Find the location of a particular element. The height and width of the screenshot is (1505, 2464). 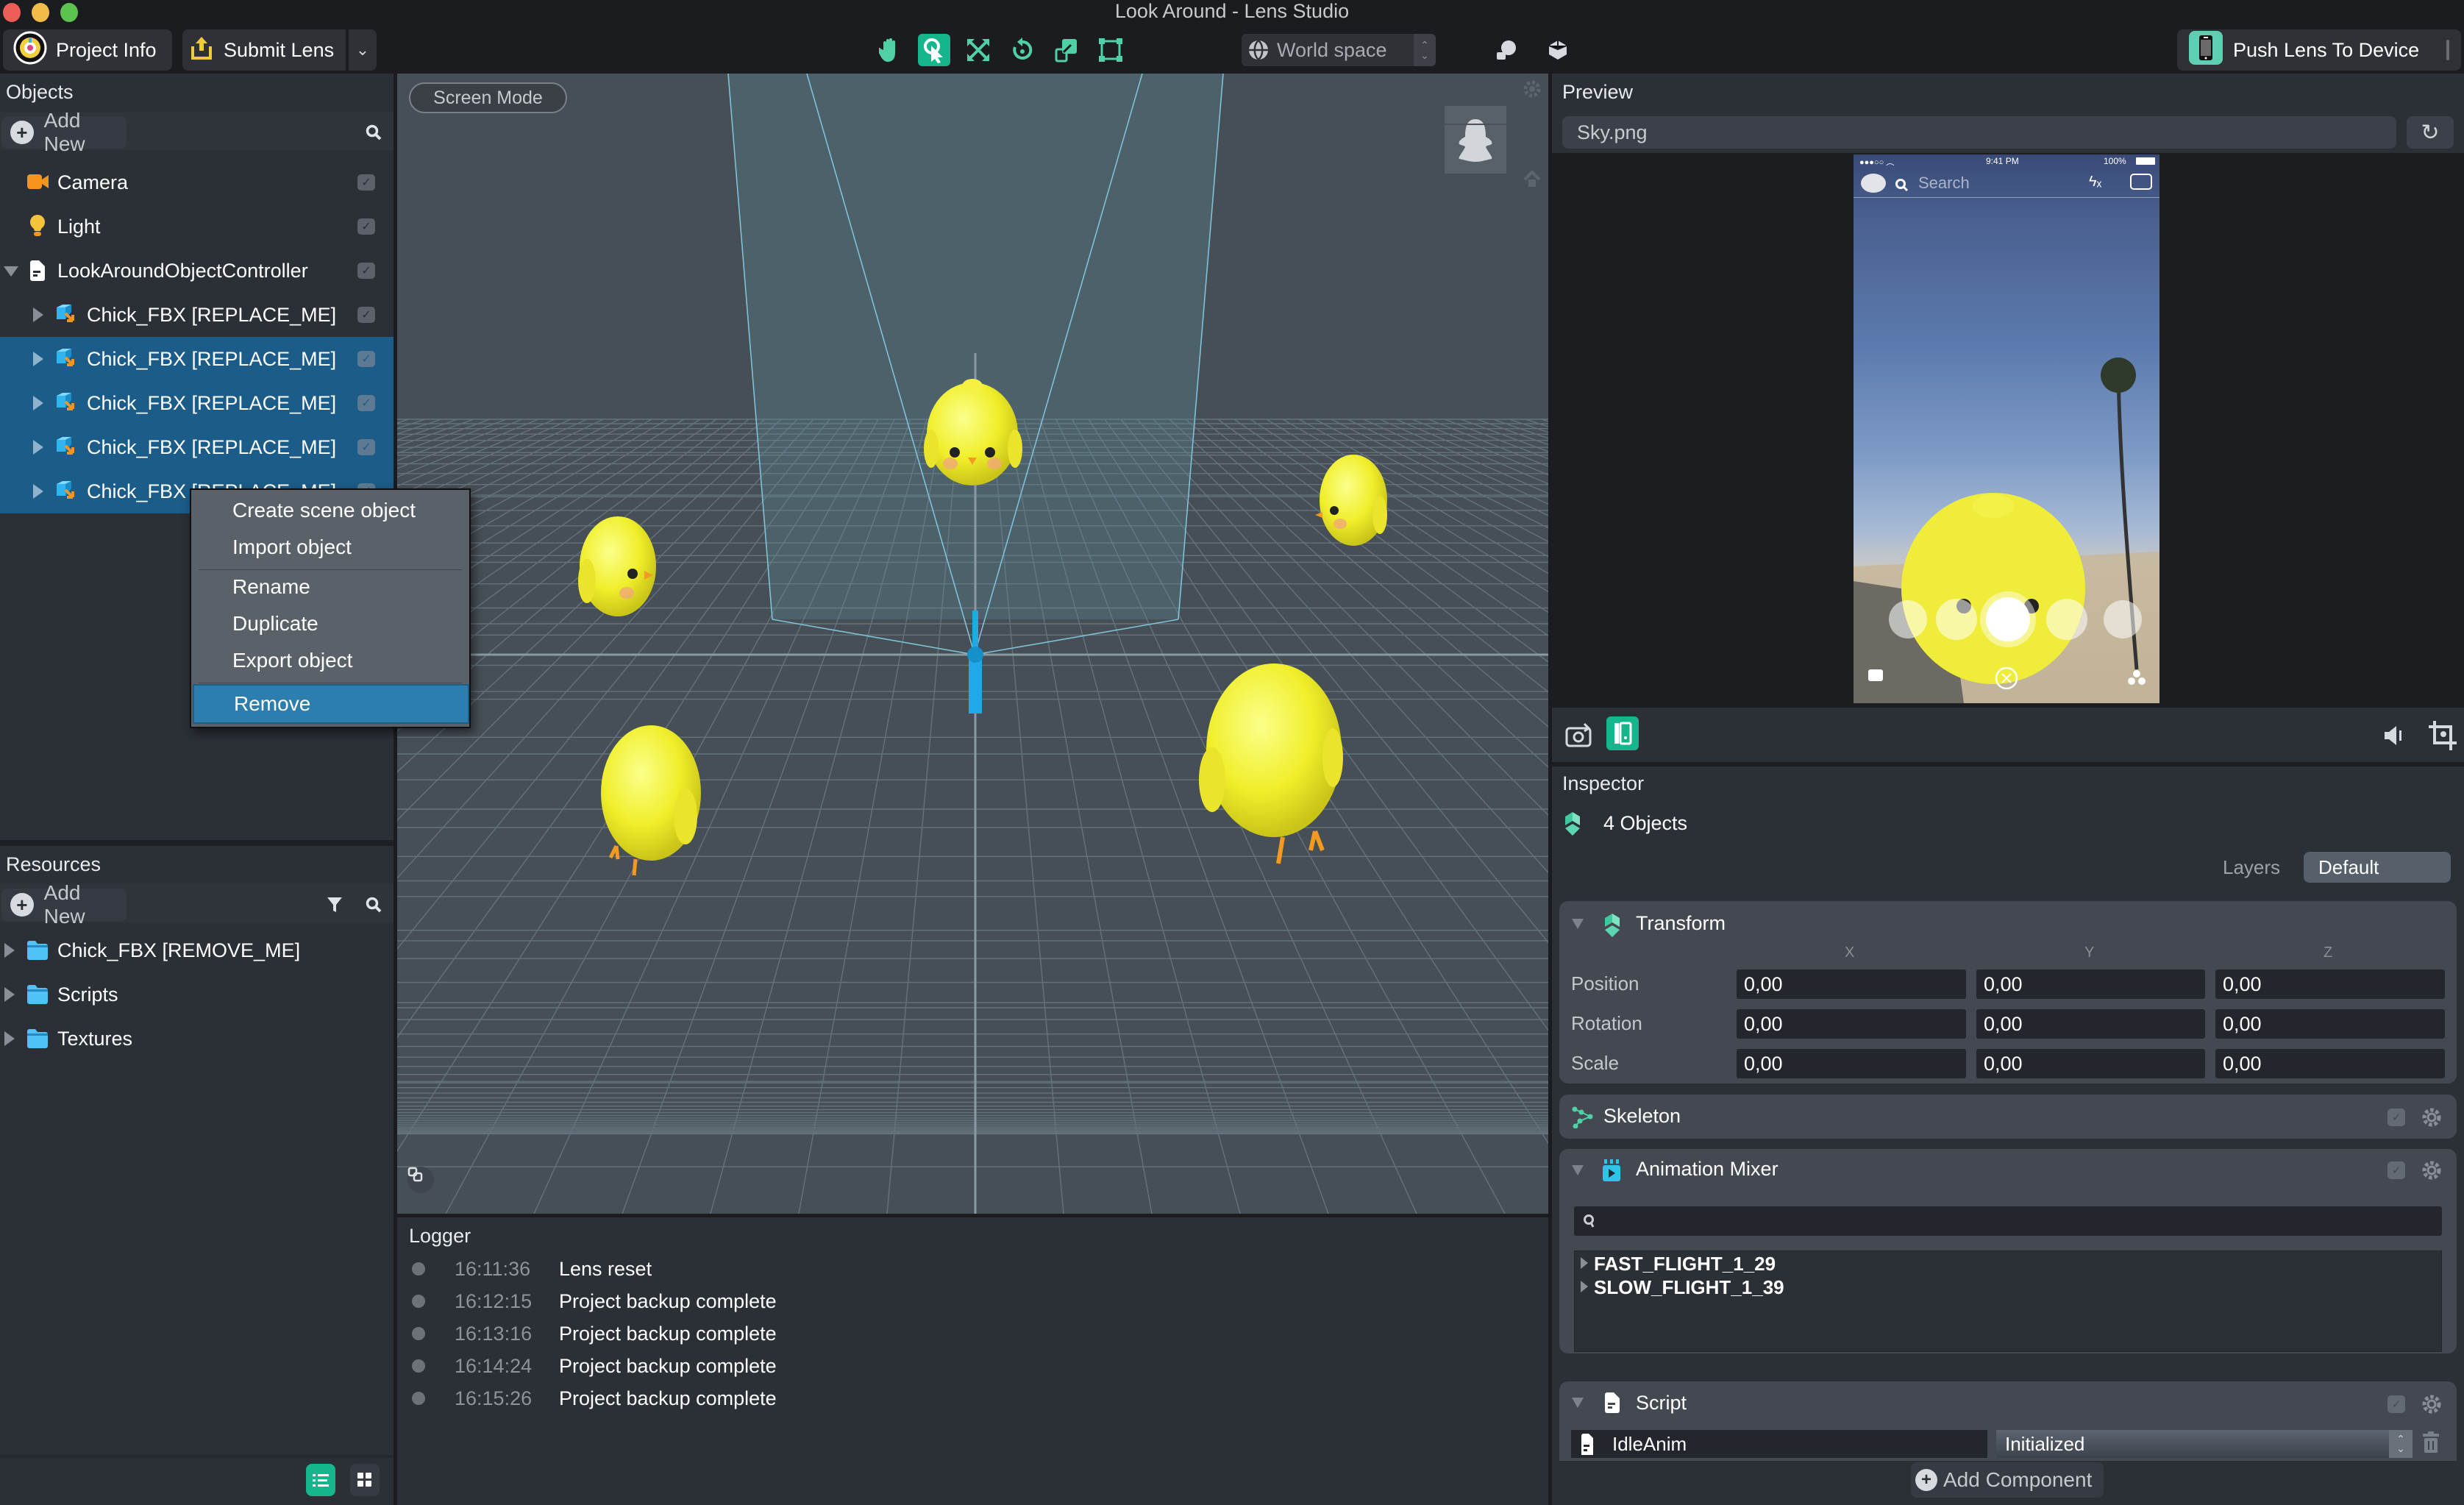

objects-add-new-button: + Add New is located at coordinates (64, 132).